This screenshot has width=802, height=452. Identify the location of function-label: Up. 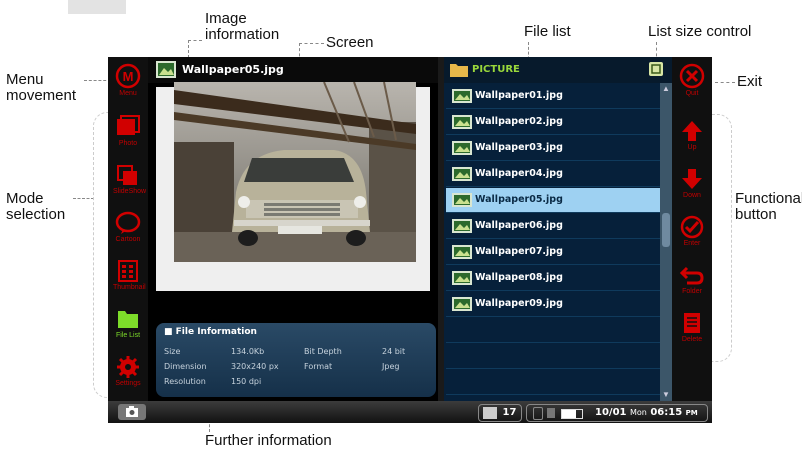
(692, 147).